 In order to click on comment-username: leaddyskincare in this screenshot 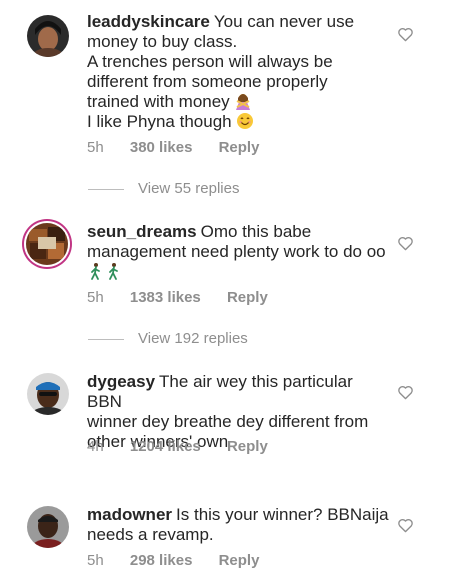, I will do `click(148, 21)`.